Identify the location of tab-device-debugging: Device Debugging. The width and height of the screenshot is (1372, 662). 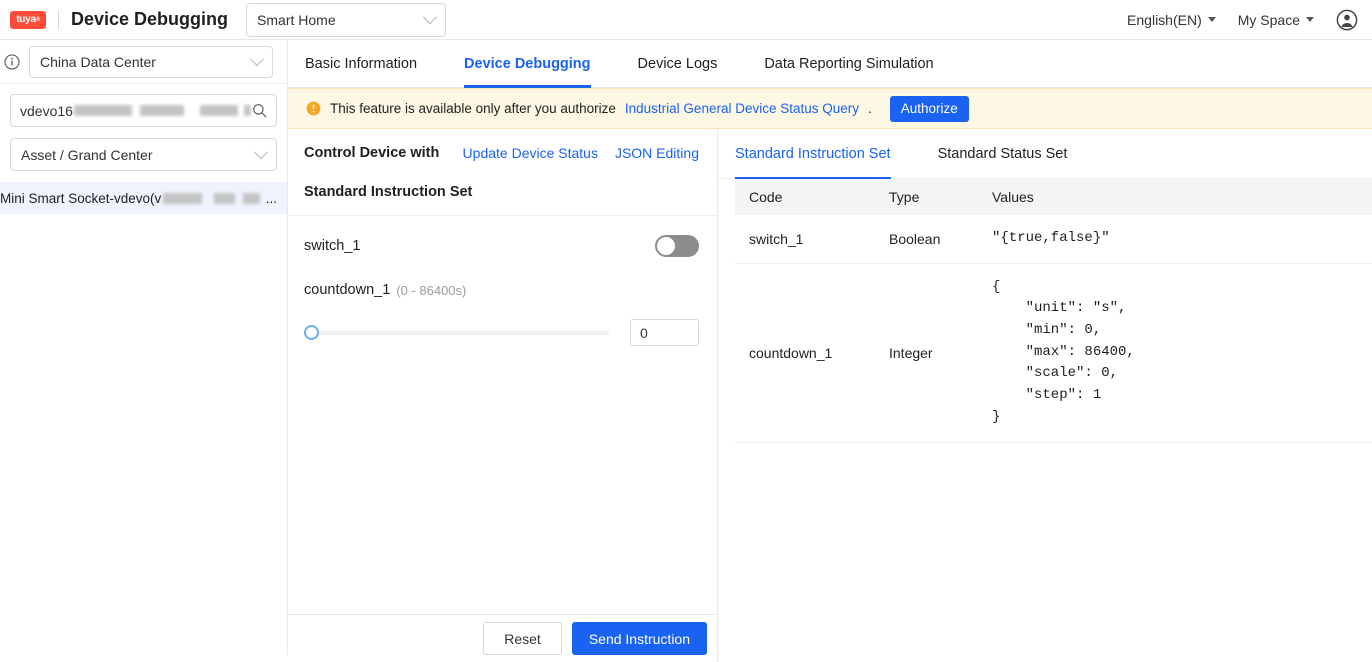
(527, 64).